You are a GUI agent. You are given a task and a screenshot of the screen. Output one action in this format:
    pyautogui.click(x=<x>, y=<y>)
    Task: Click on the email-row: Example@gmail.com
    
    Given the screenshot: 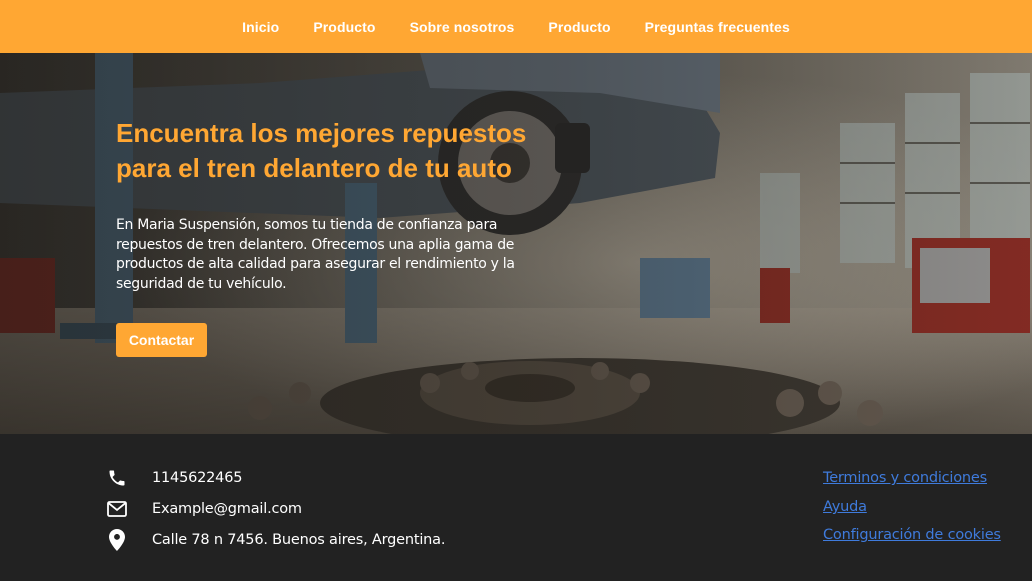 What is the action you would take?
    pyautogui.click(x=204, y=509)
    